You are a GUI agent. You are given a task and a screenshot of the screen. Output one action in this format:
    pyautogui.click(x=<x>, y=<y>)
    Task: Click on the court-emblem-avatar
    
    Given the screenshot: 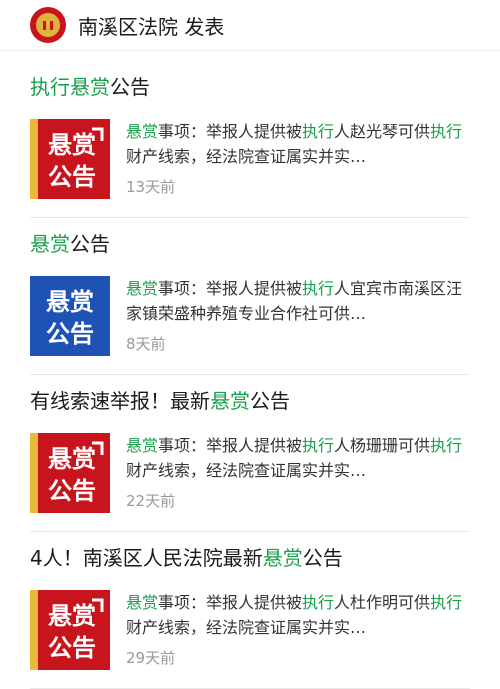 What is the action you would take?
    pyautogui.click(x=48, y=25)
    